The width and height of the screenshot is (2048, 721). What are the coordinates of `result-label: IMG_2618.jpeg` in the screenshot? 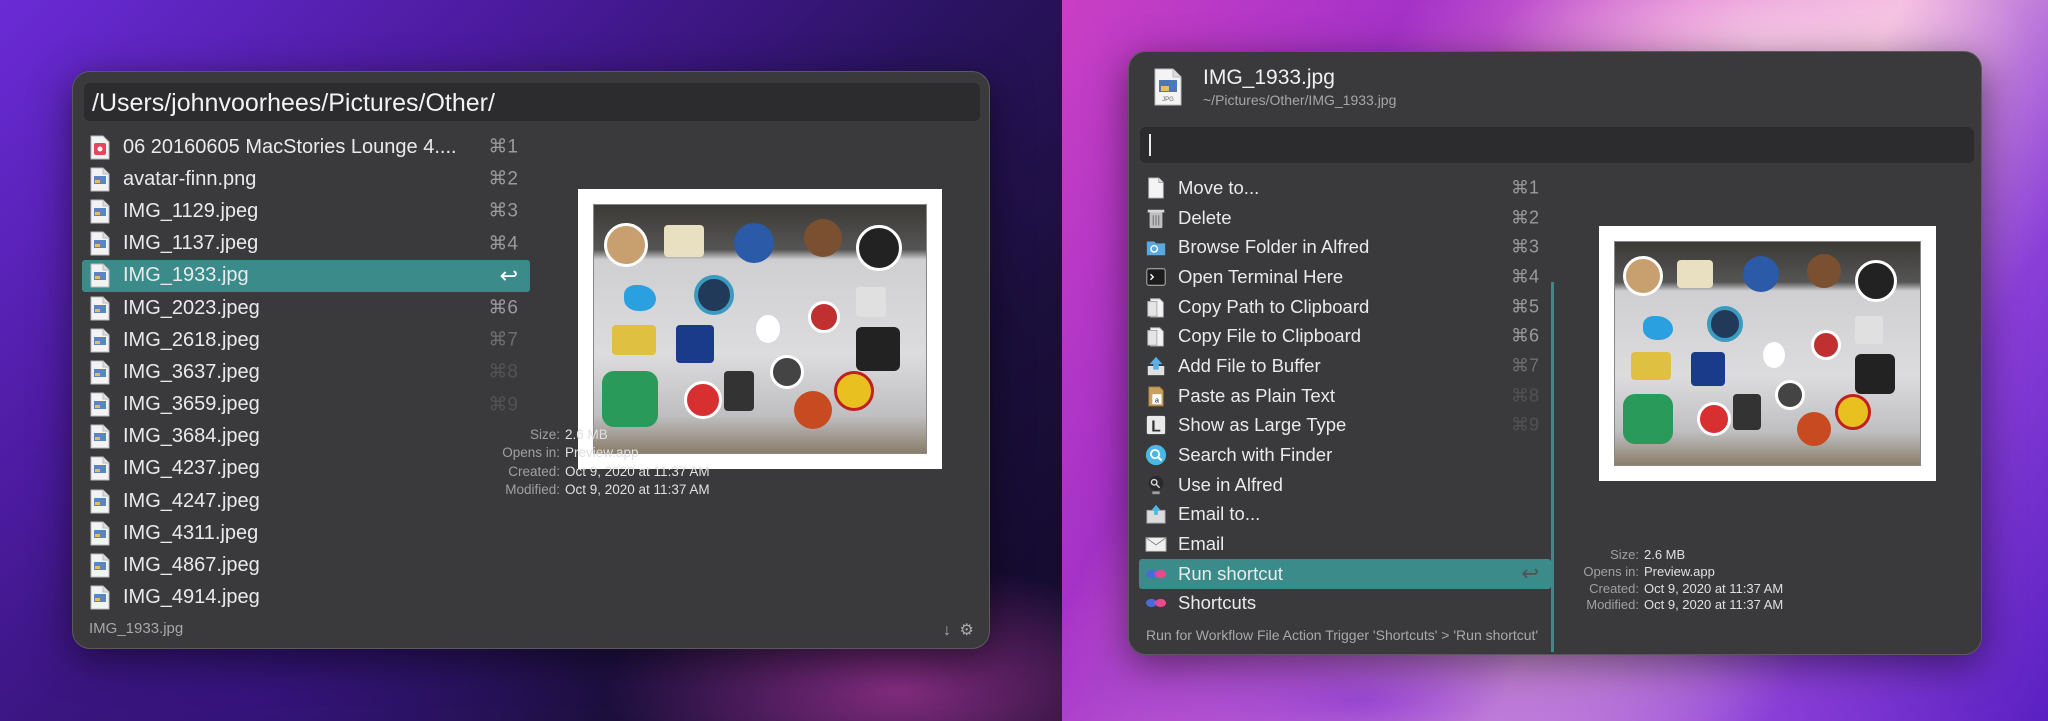 It's located at (191, 339).